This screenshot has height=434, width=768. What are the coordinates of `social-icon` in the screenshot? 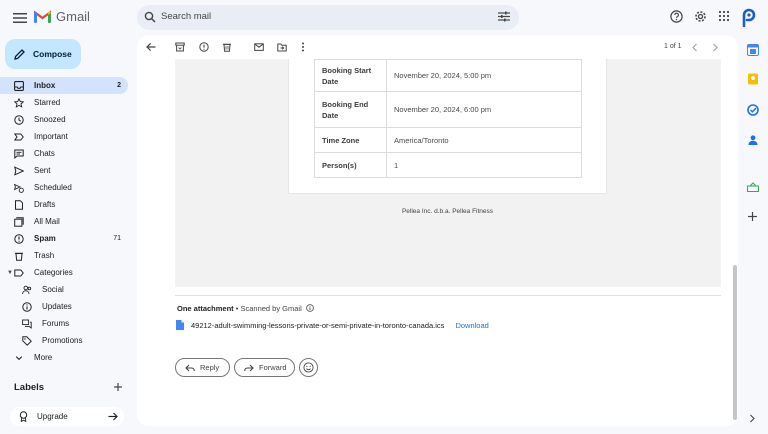 It's located at (27, 290).